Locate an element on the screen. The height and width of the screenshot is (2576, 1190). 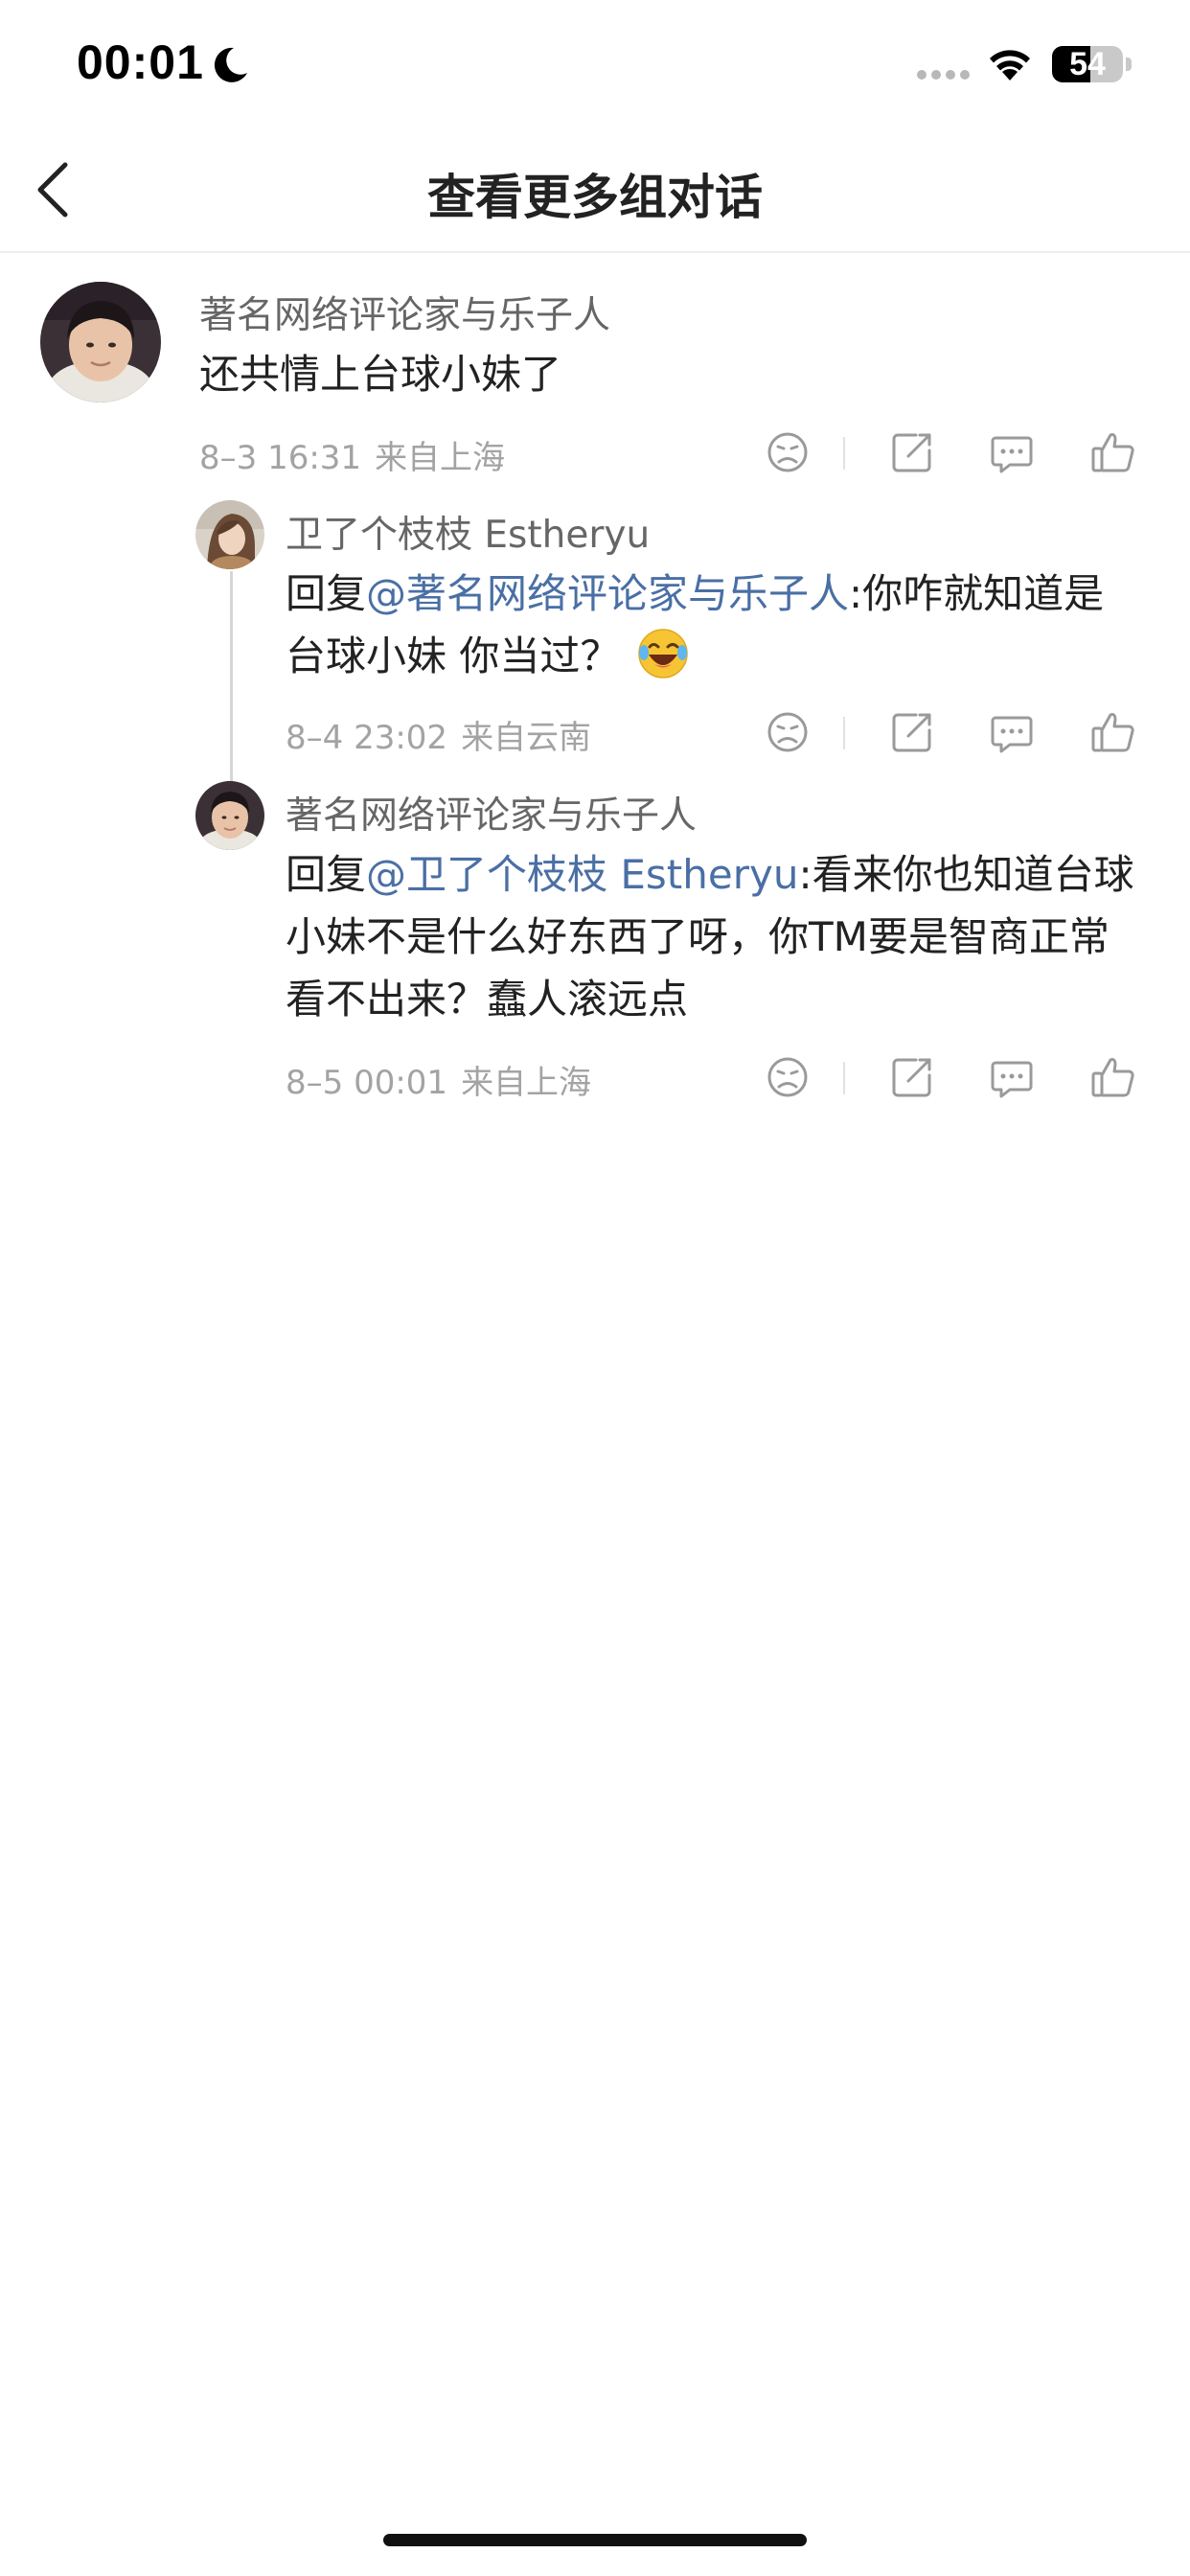
reply-location: 来自上海 is located at coordinates (527, 1083).